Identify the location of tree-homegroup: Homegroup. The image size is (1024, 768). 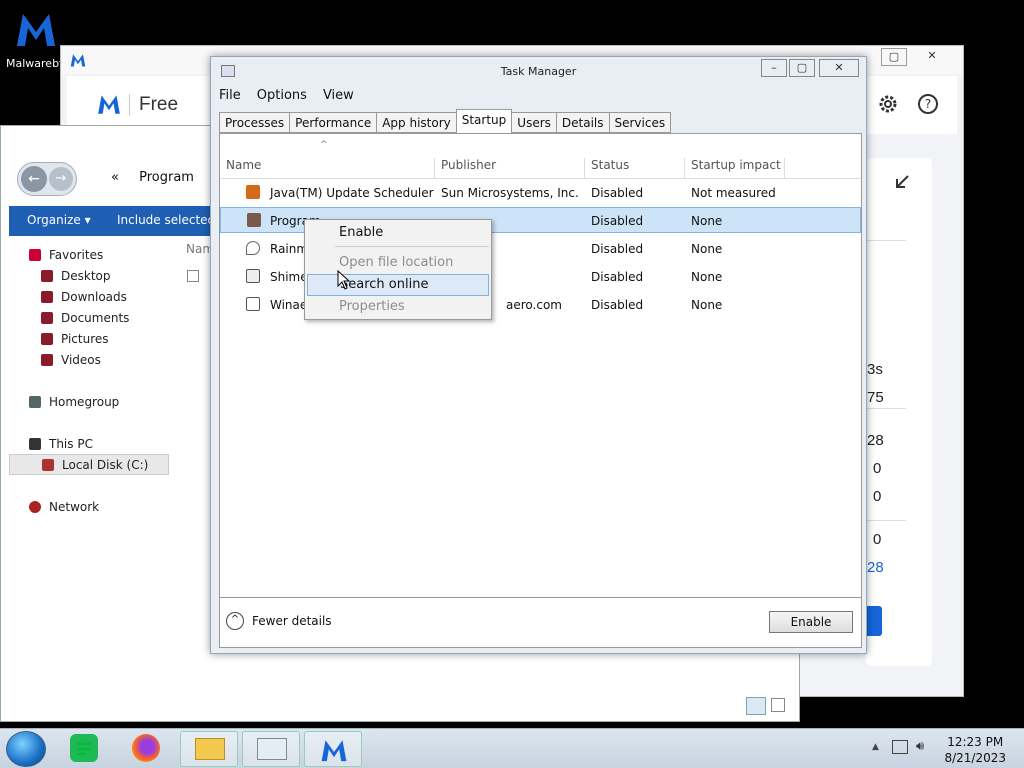
(89, 401).